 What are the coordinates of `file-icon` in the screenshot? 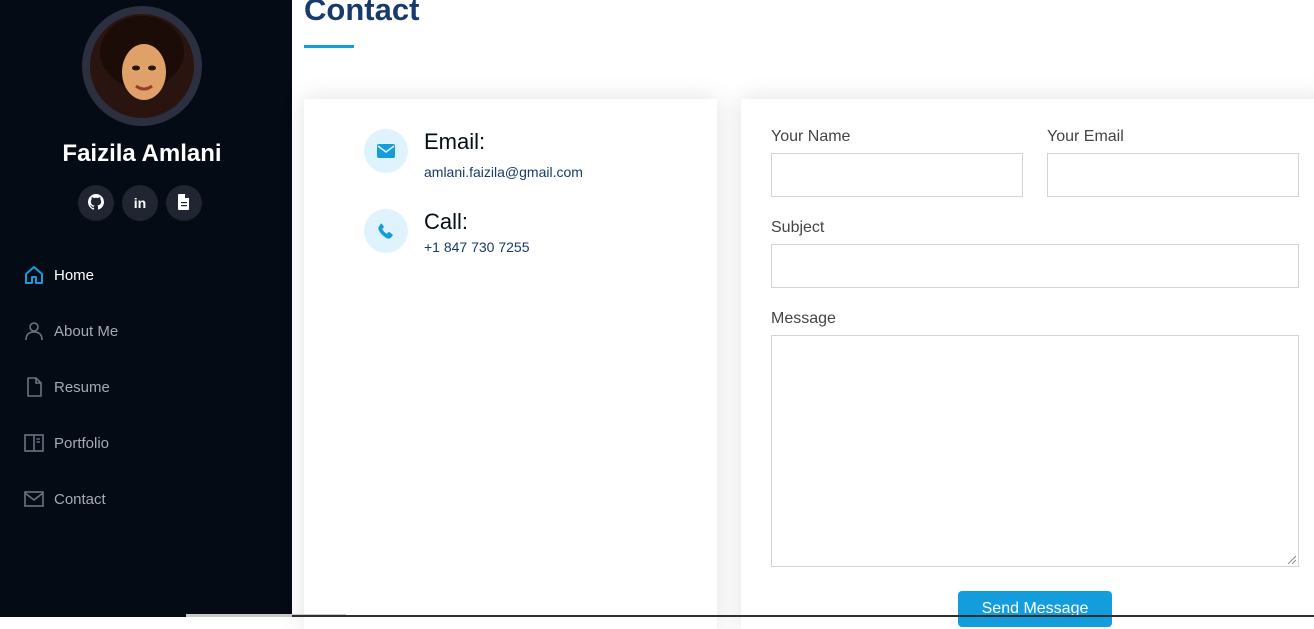 It's located at (34, 387).